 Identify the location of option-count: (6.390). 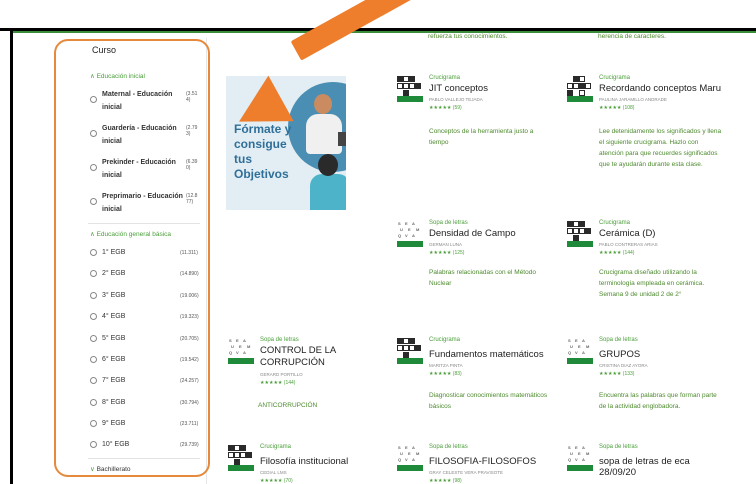
(192, 165).